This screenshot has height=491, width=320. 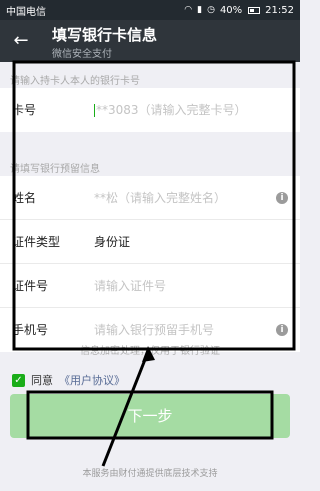 What do you see at coordinates (30, 286) in the screenshot?
I see `id-number-label: 证件号` at bounding box center [30, 286].